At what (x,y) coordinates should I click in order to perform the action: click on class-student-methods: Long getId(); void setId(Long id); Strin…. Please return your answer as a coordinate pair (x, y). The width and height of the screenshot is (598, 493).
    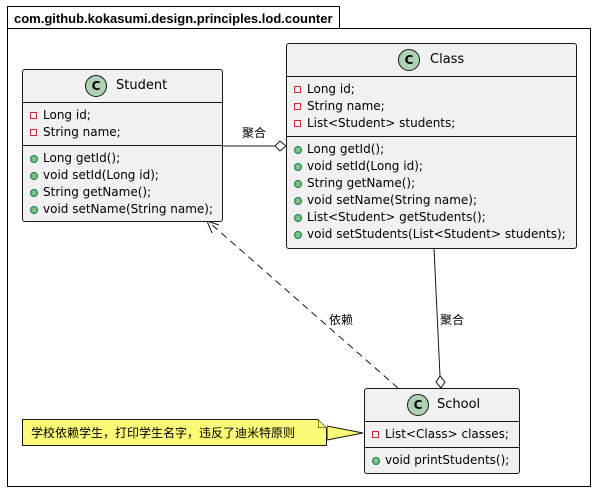
    Looking at the image, I should click on (122, 183).